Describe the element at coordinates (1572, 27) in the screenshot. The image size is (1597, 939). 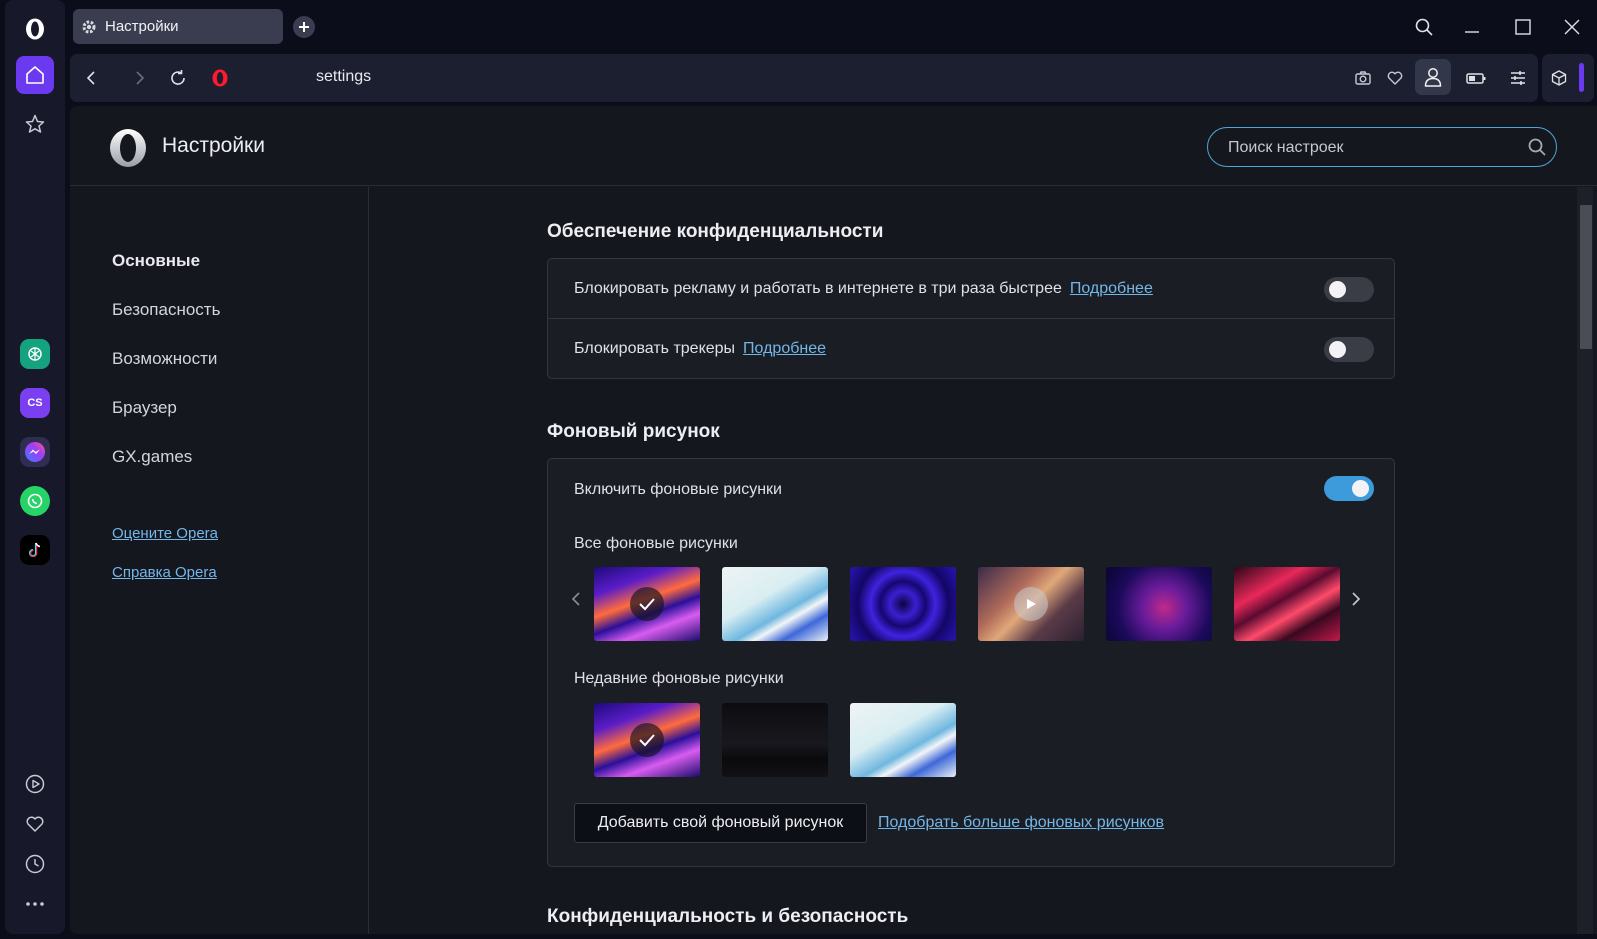
I see `close-window-button` at that location.